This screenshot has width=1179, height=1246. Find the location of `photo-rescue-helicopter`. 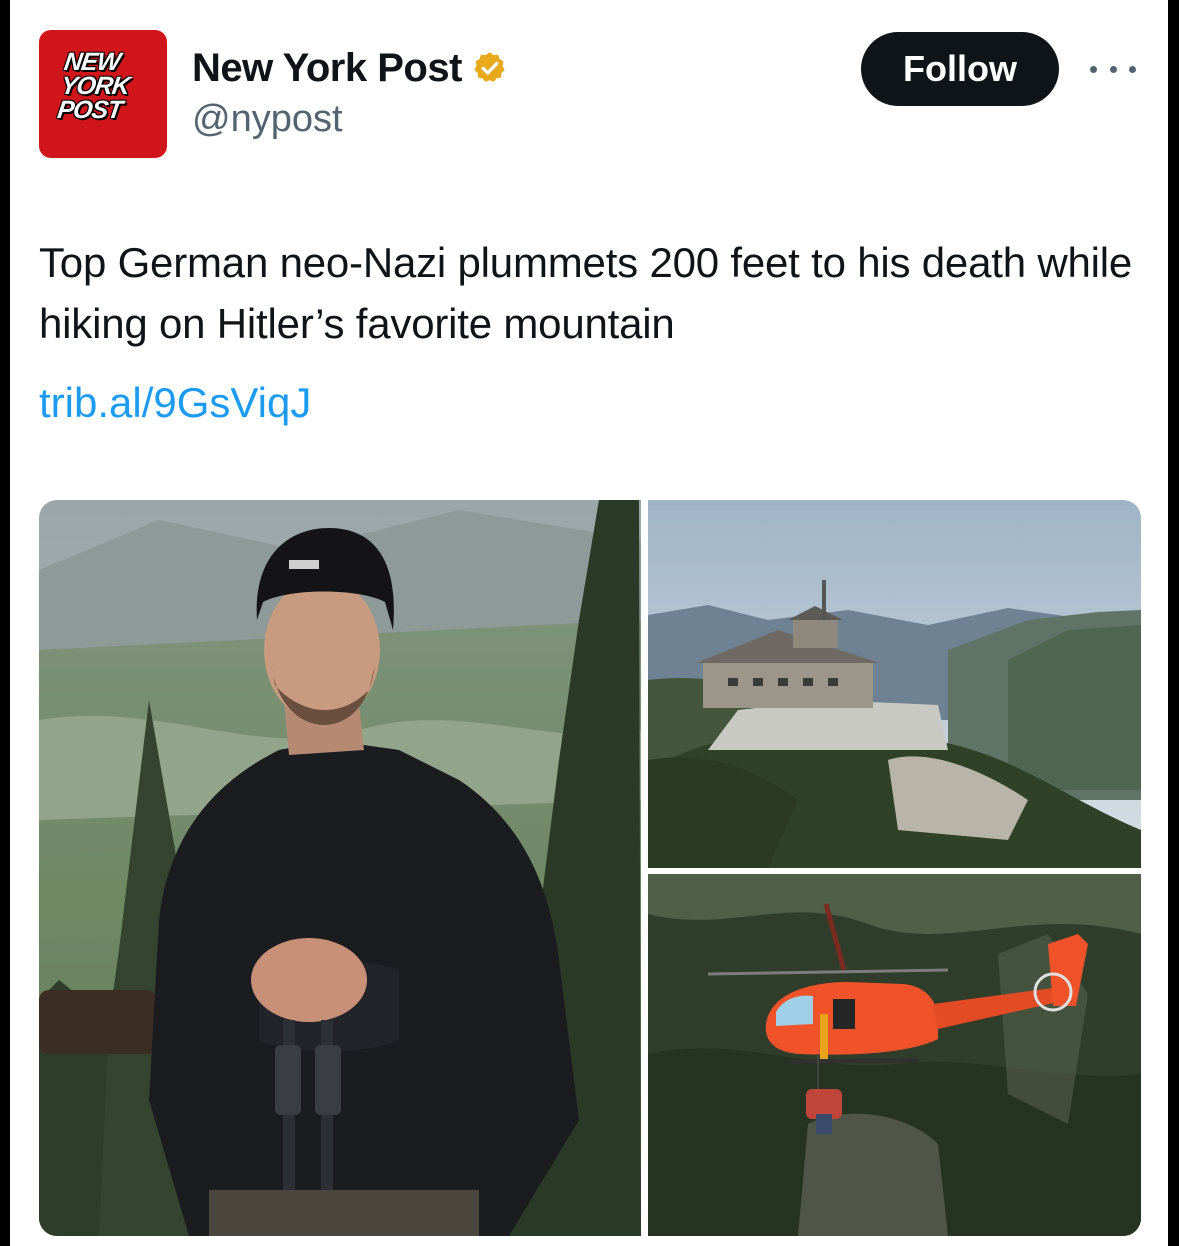

photo-rescue-helicopter is located at coordinates (894, 1055).